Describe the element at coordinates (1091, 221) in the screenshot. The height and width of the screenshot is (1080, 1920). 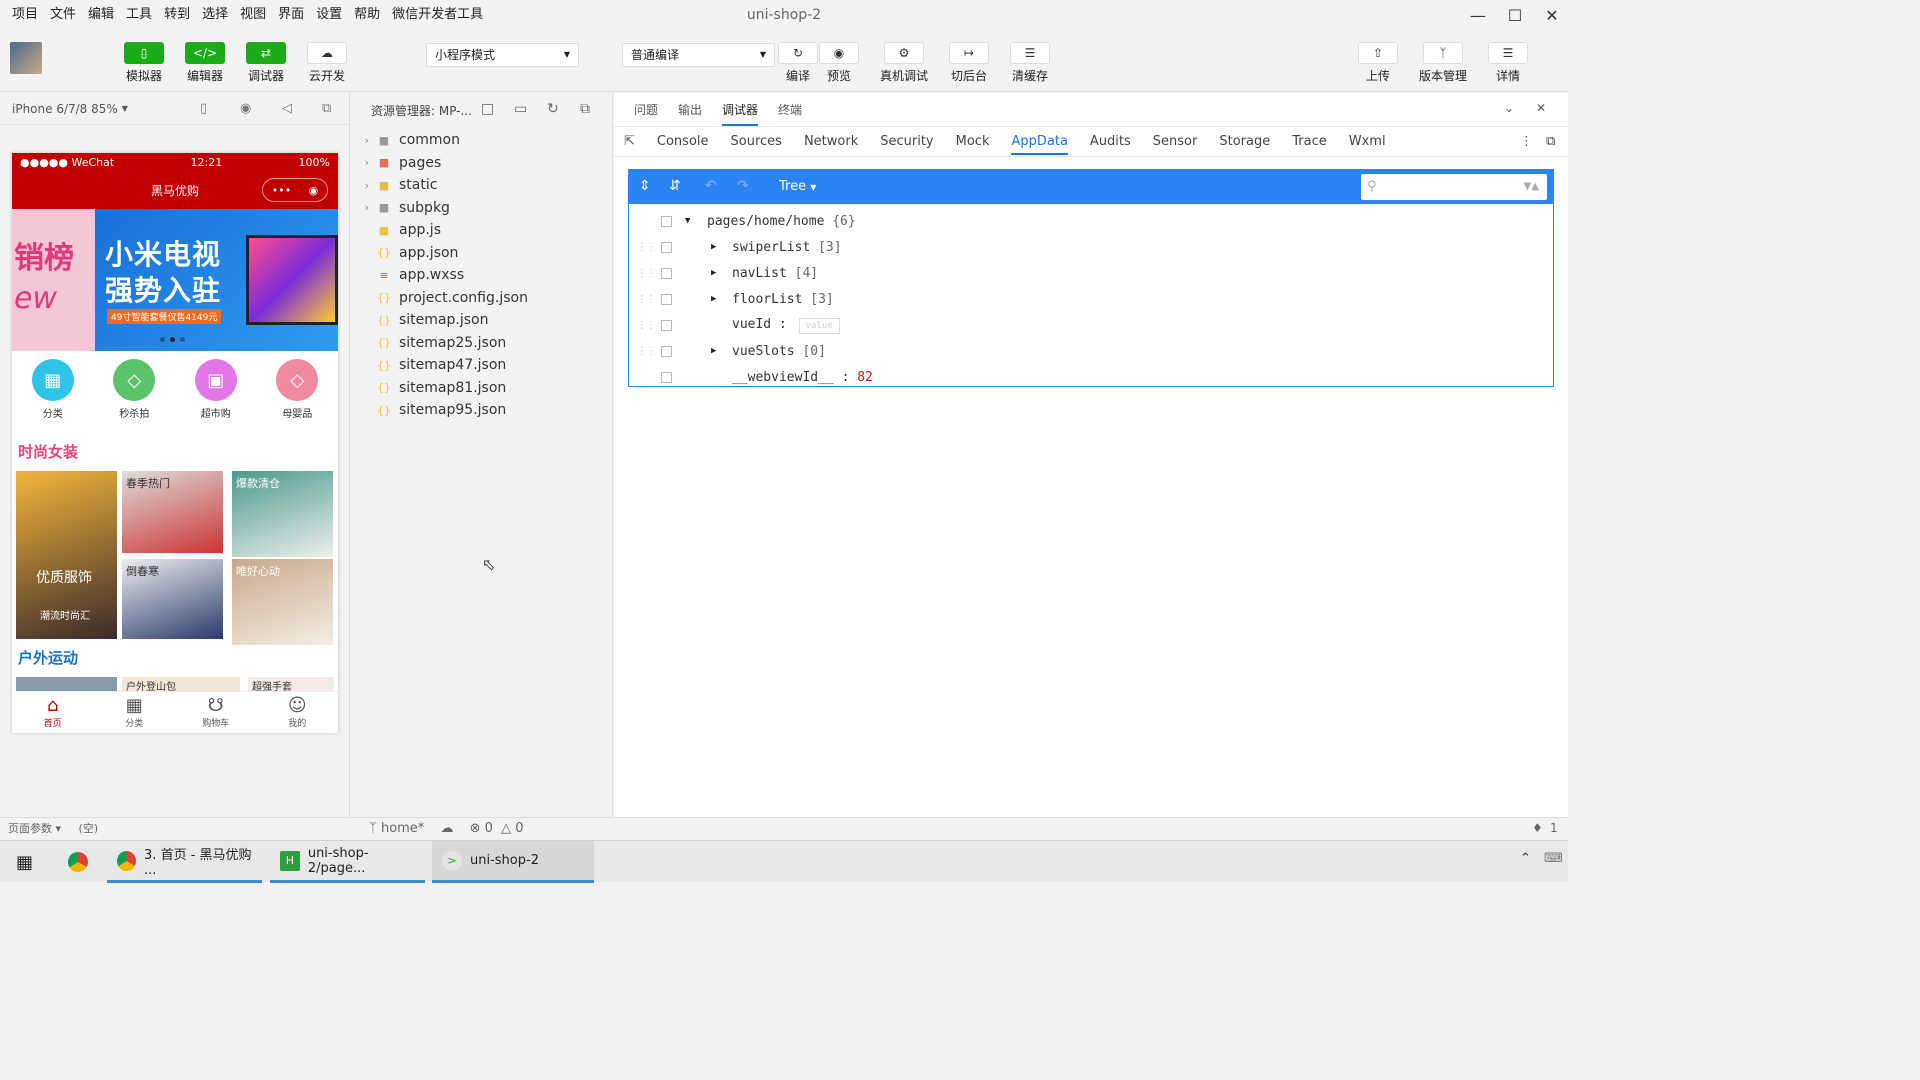
I see `tree-row-root: ▼ pages/home/home {6}` at that location.